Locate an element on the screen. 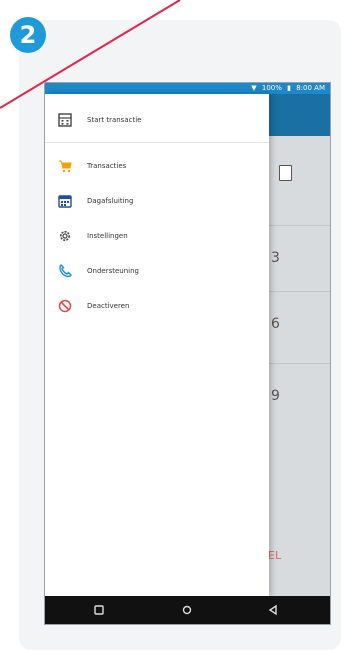 The height and width of the screenshot is (666, 351). menu-item-instellingen: Instellingen is located at coordinates (157, 236).